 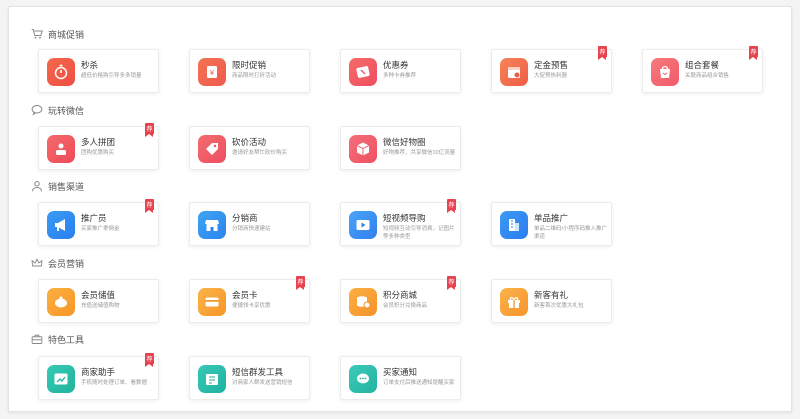 What do you see at coordinates (111, 76) in the screenshot?
I see `tool-card-description: 超低价格购引导多多销量` at bounding box center [111, 76].